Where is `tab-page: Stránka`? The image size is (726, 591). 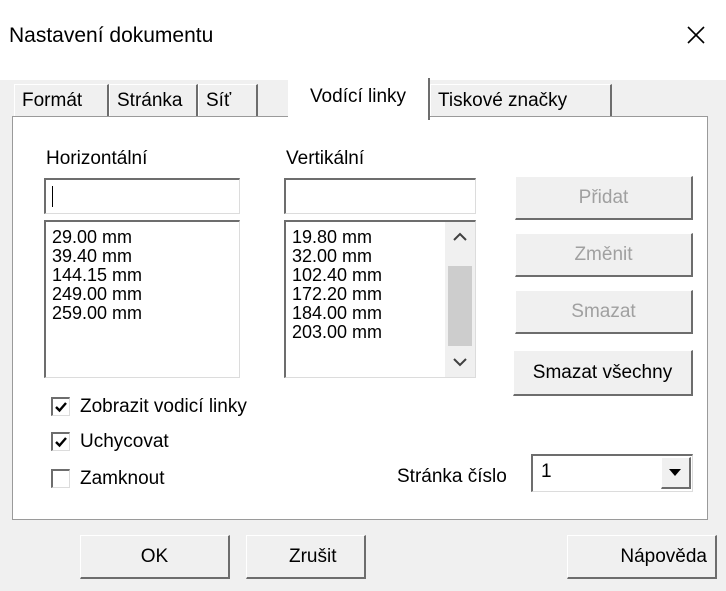
tab-page: Stránka is located at coordinates (153, 101).